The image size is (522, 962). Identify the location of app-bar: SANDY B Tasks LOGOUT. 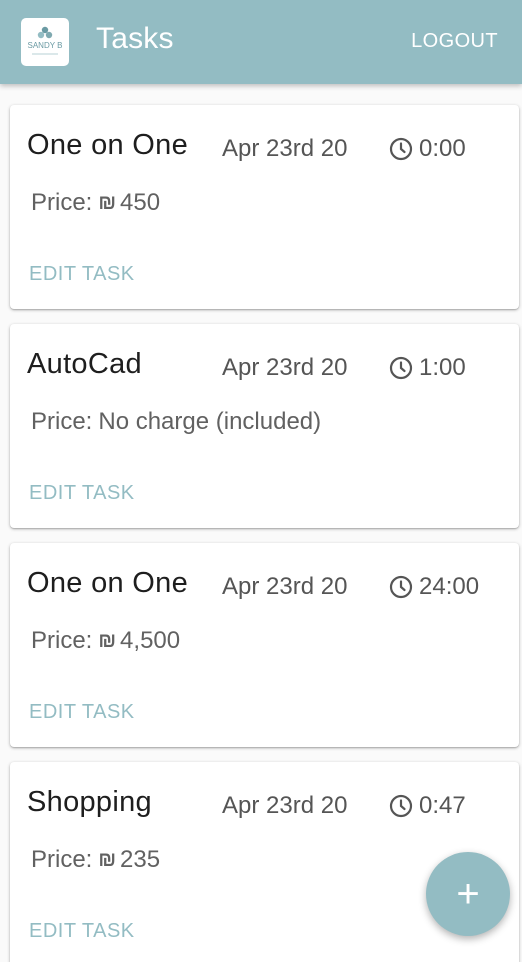
(261, 42).